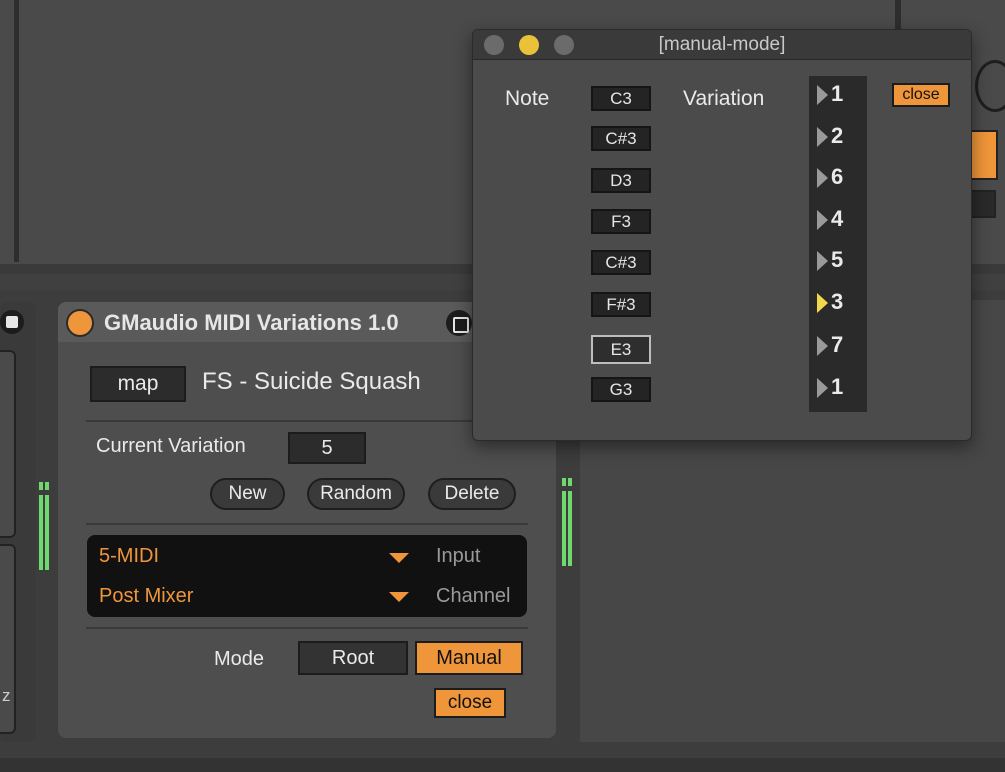 The image size is (1005, 772). What do you see at coordinates (311, 381) in the screenshot?
I see `preset-name: FS - Suicide Squash` at bounding box center [311, 381].